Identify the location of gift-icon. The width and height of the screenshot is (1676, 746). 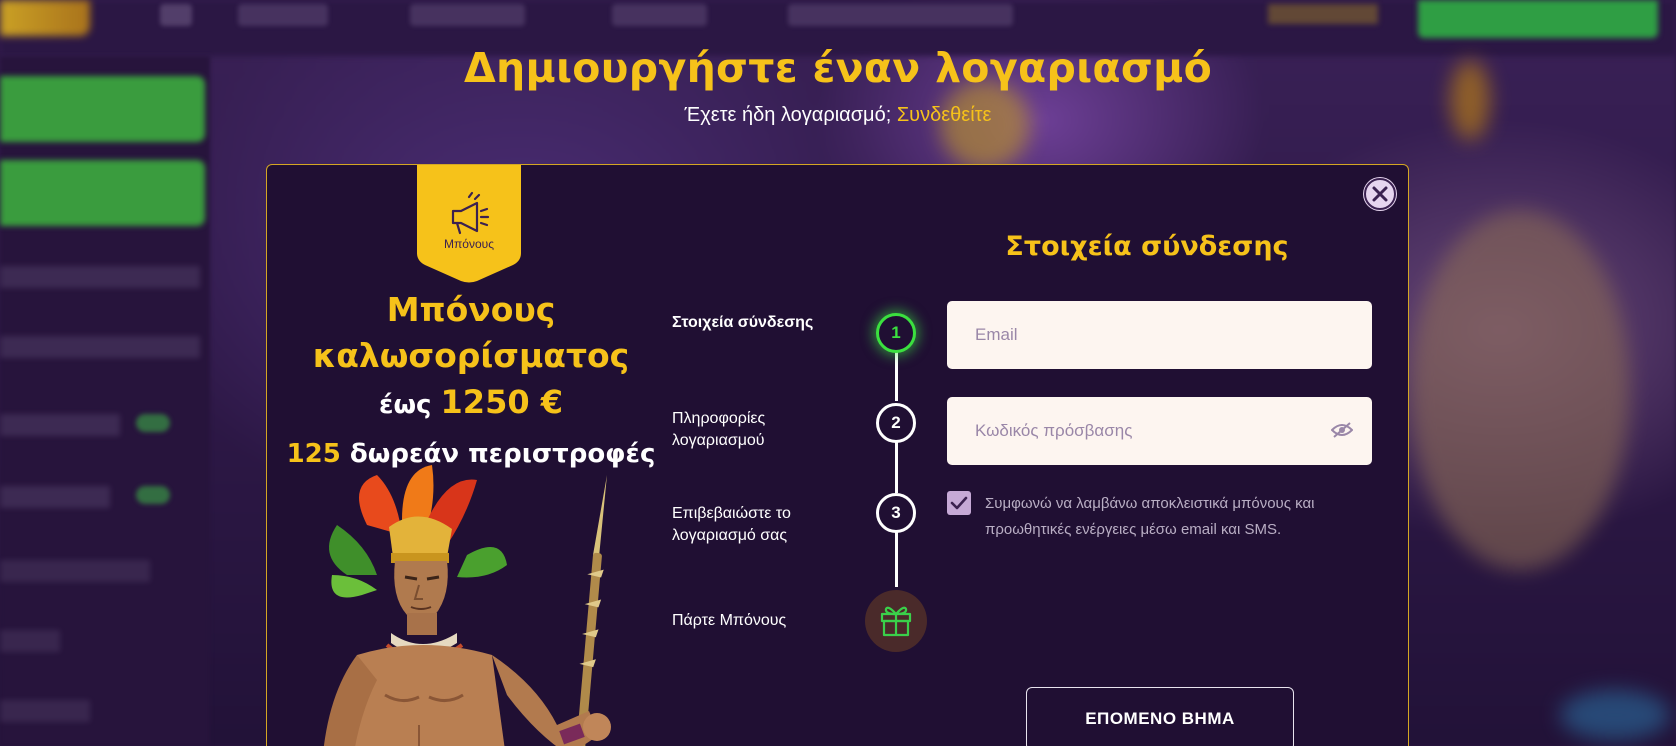
(896, 621).